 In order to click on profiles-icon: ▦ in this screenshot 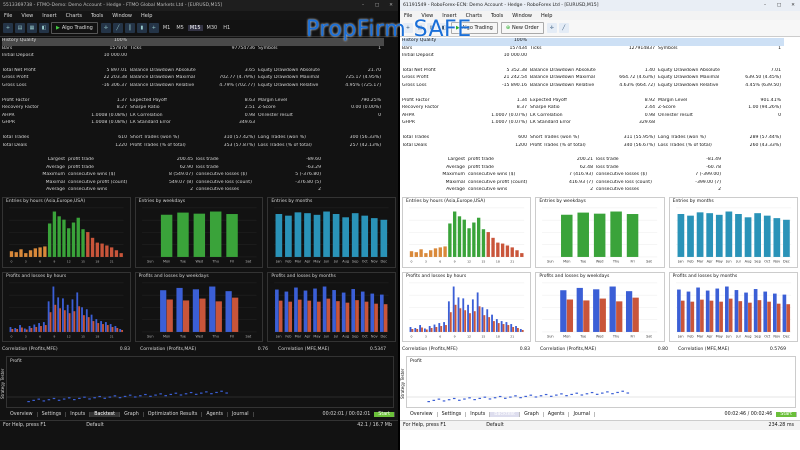, I will do `click(32, 28)`.